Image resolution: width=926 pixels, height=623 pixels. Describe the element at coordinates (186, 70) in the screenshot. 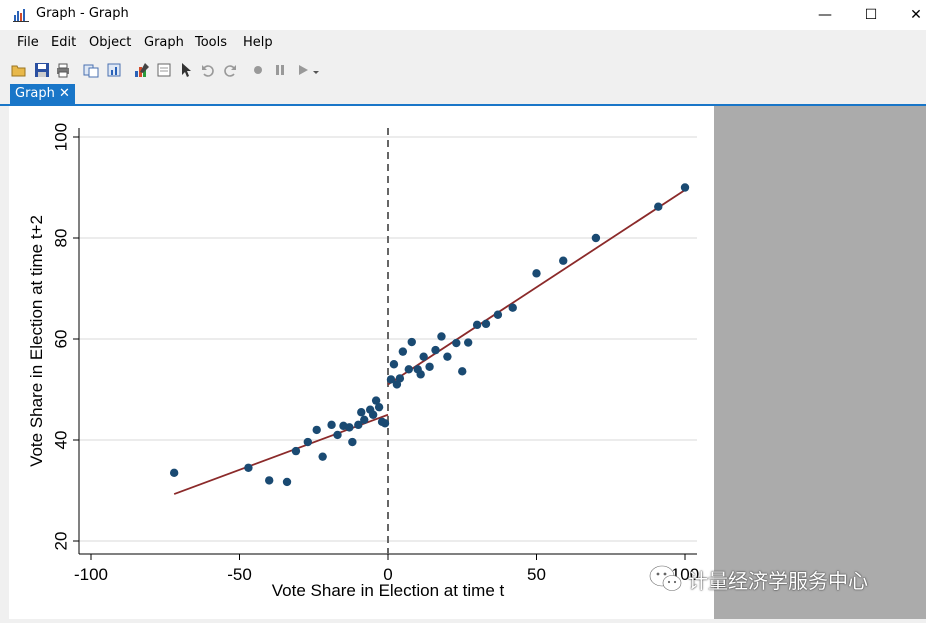

I see `pointer-icon` at that location.